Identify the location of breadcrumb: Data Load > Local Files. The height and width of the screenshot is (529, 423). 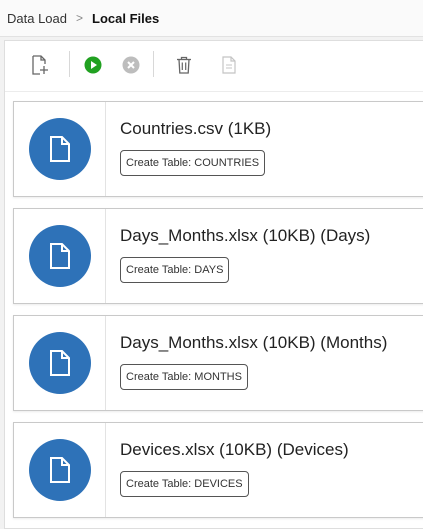
(211, 18).